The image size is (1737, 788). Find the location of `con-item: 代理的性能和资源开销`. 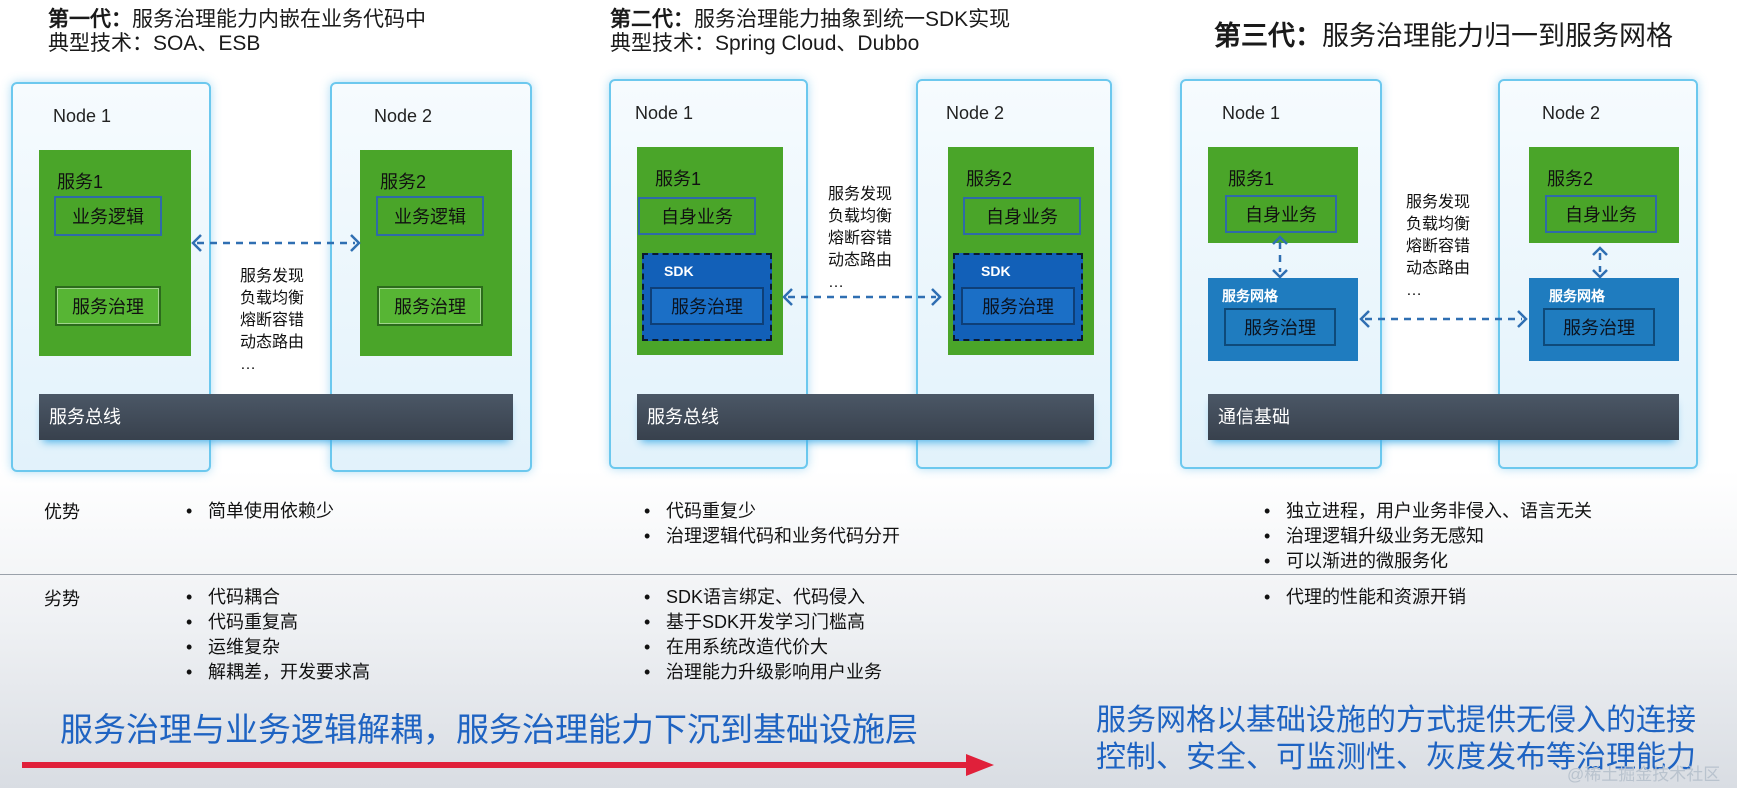

con-item: 代理的性能和资源开销 is located at coordinates (1363, 597).